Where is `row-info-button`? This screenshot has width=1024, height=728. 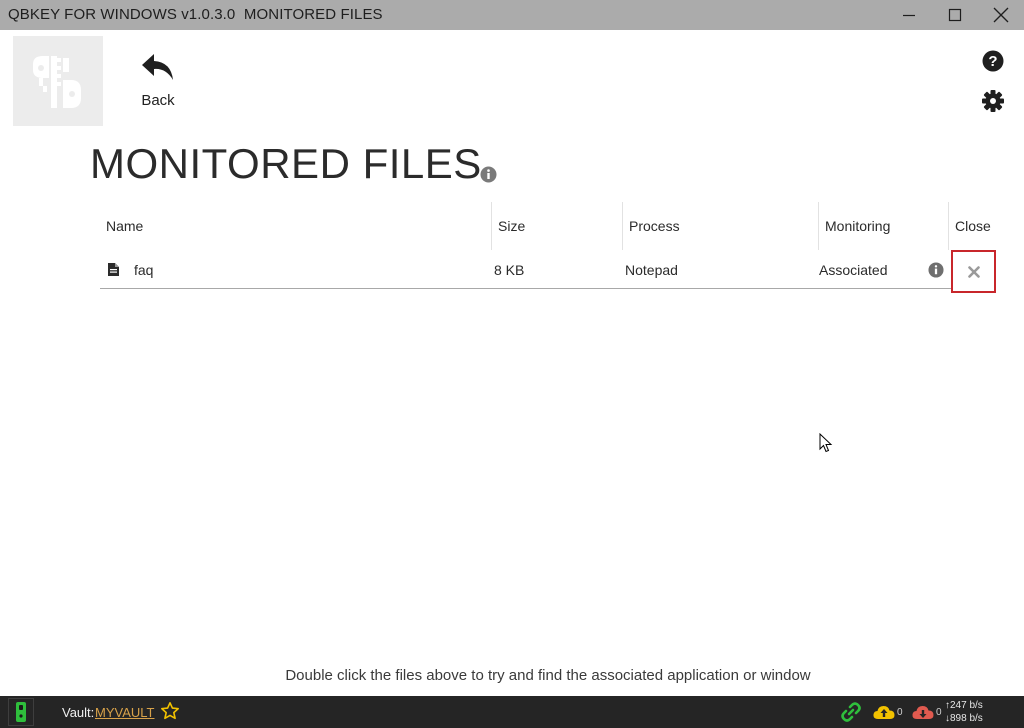
row-info-button is located at coordinates (936, 270).